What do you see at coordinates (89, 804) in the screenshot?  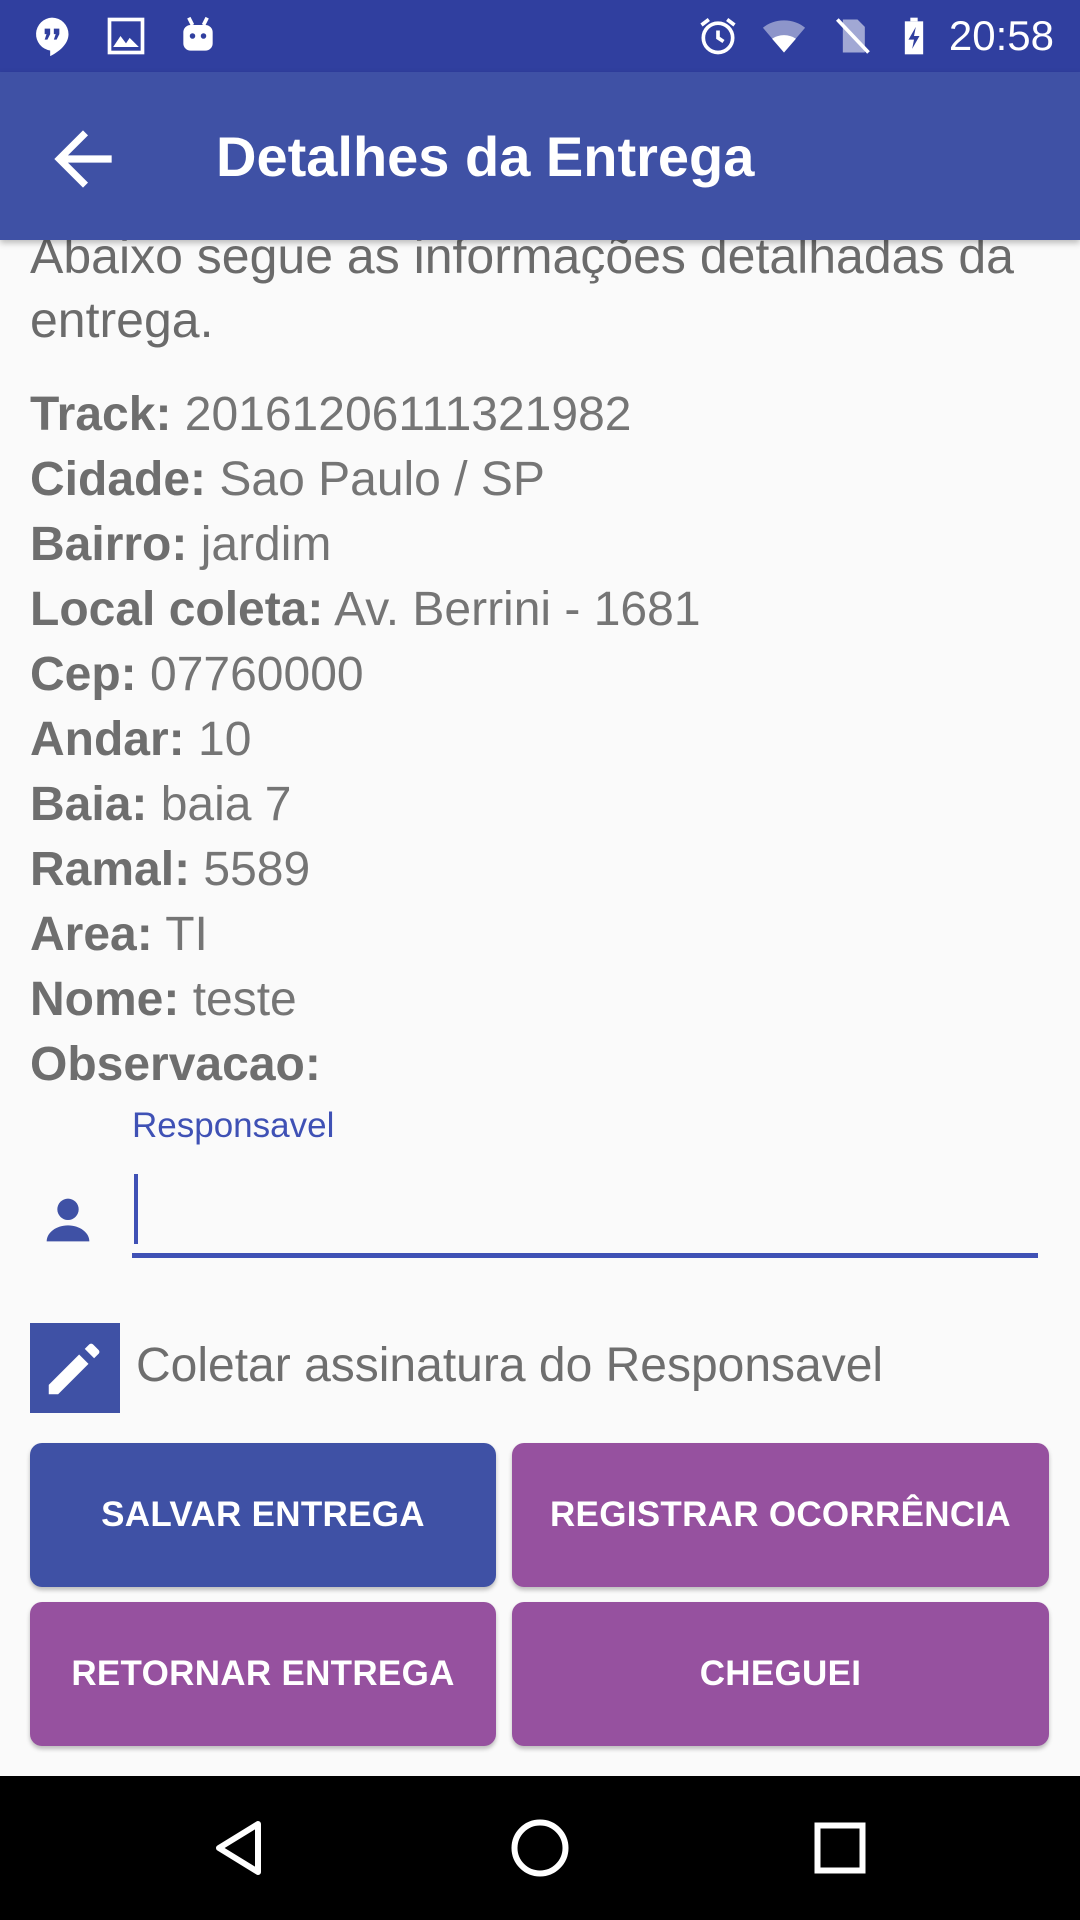 I see `detail-label: Baia:` at bounding box center [89, 804].